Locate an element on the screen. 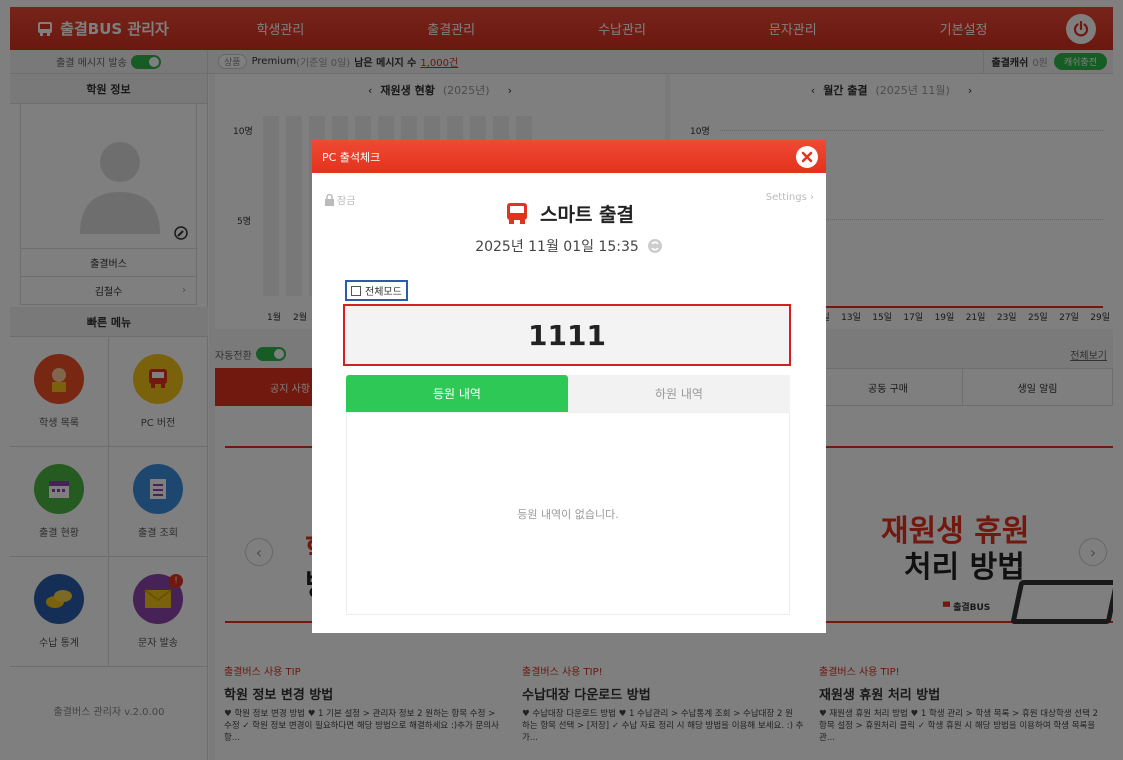 Image resolution: width=1123 pixels, height=760 pixels. tab-checkin: 등원 내역 is located at coordinates (457, 393).